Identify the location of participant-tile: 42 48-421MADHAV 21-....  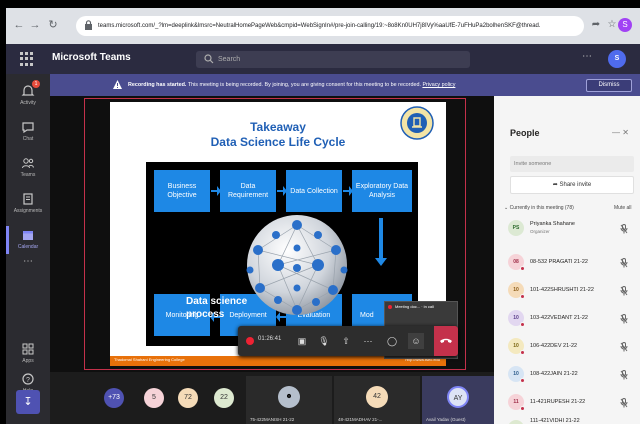
(377, 400).